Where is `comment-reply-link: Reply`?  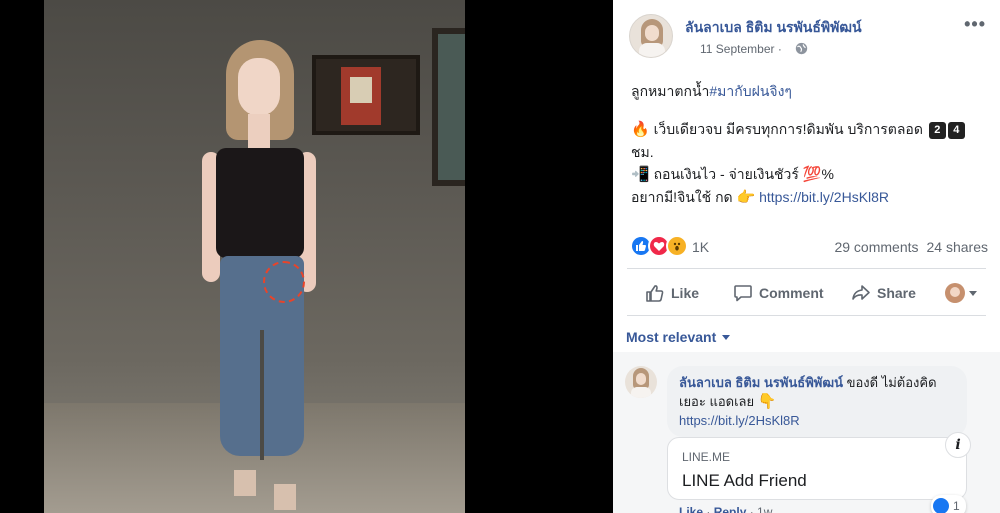 comment-reply-link: Reply is located at coordinates (730, 509).